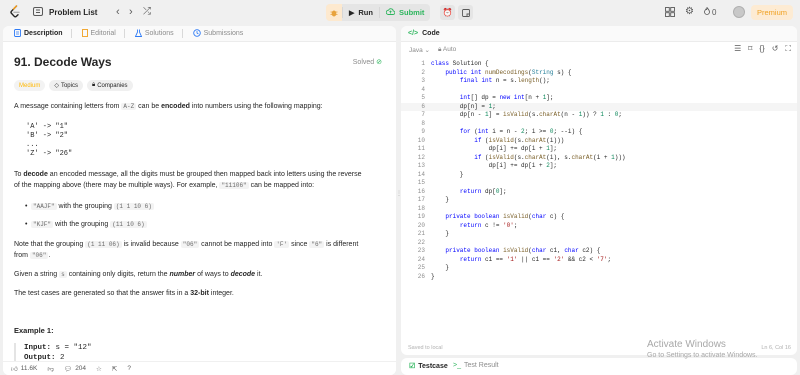 The width and height of the screenshot is (800, 375). Describe the element at coordinates (476, 365) in the screenshot. I see `tab-test-result: >_ Test Result` at that location.